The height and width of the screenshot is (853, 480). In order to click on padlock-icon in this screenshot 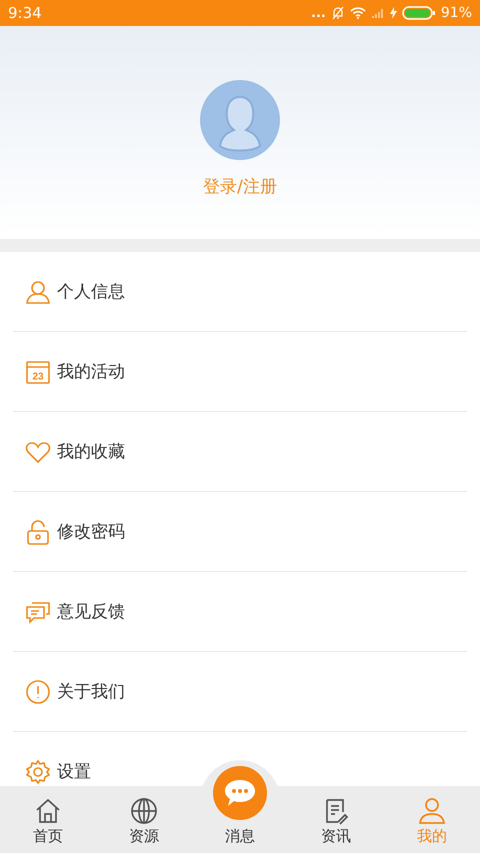, I will do `click(38, 531)`.